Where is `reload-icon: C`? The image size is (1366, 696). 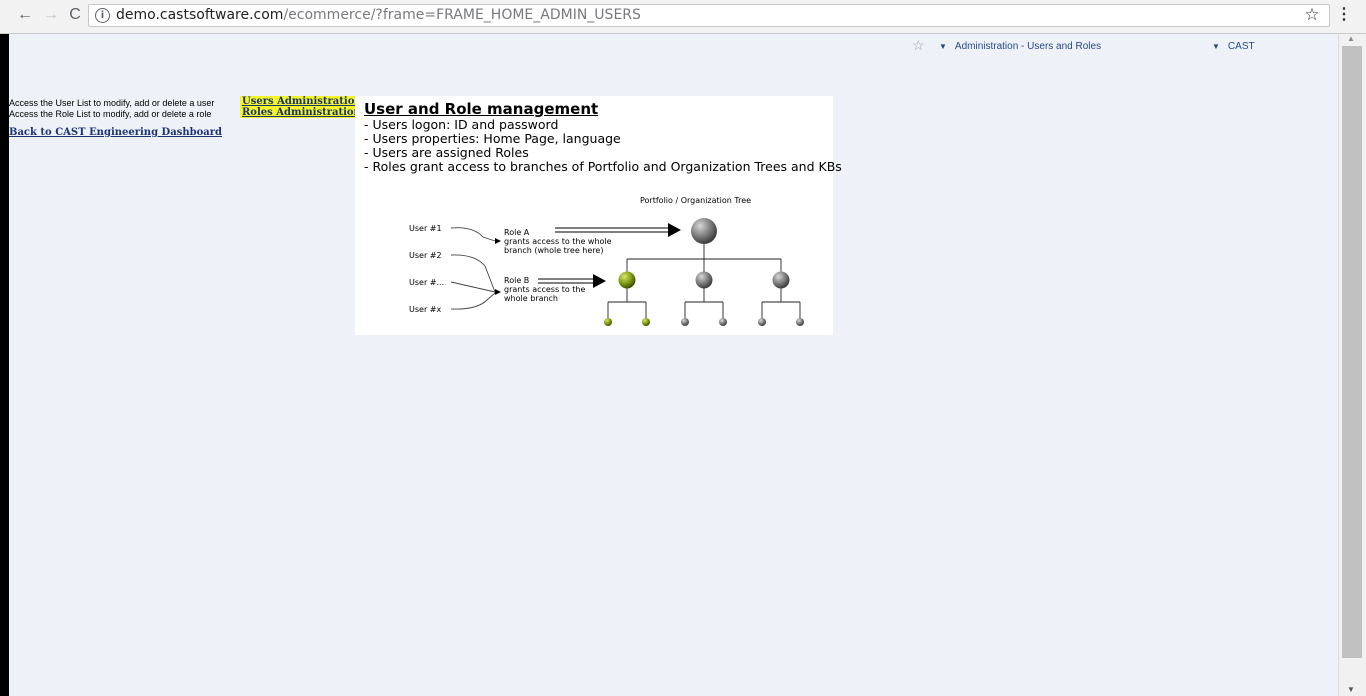 reload-icon: C is located at coordinates (75, 15).